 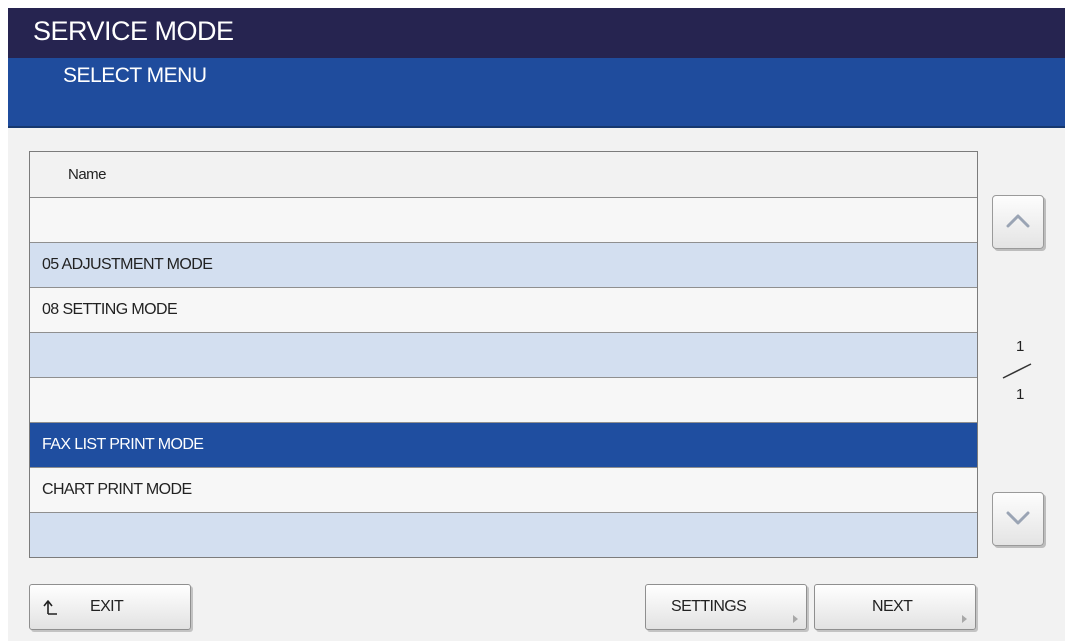 I want to click on header-divider, so click(x=536, y=127).